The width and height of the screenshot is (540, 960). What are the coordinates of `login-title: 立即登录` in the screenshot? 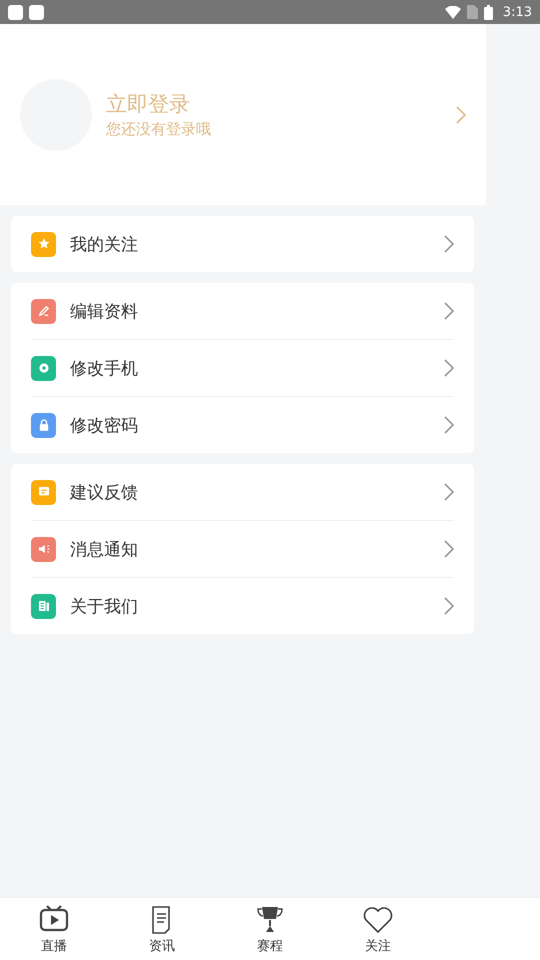 It's located at (148, 104).